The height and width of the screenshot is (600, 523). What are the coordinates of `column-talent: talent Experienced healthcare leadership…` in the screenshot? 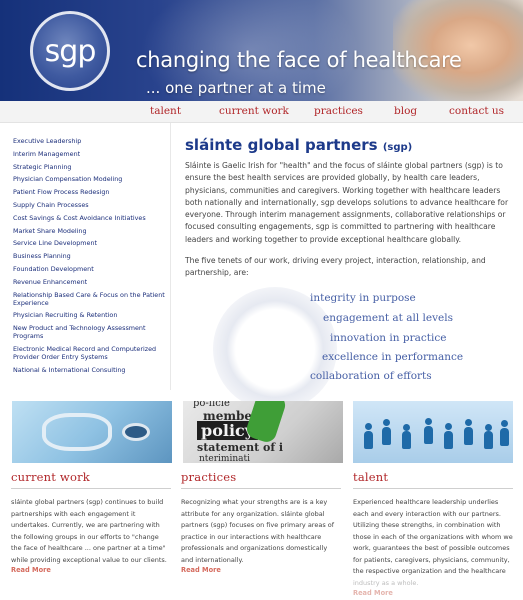 It's located at (433, 533).